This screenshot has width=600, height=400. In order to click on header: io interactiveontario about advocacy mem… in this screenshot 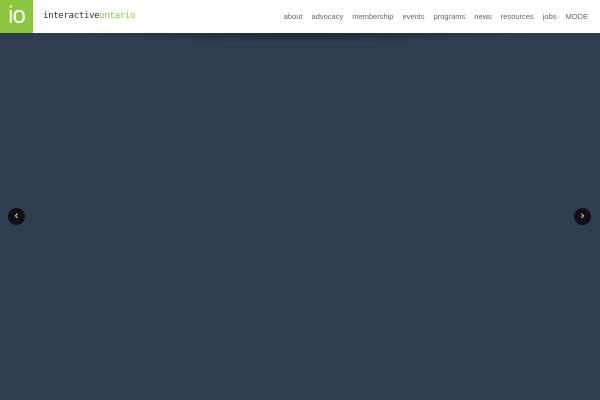, I will do `click(300, 16)`.